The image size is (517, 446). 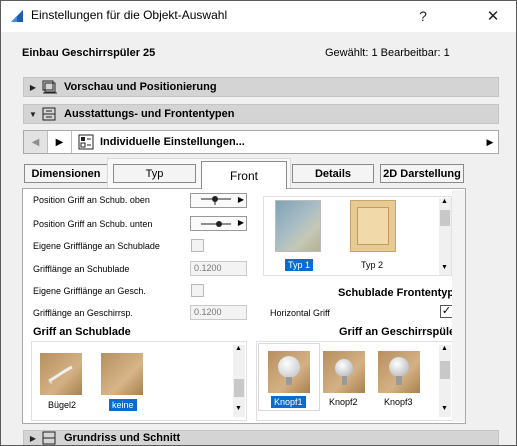 I want to click on handle-buegel2-label: Bügel2, so click(x=62, y=405).